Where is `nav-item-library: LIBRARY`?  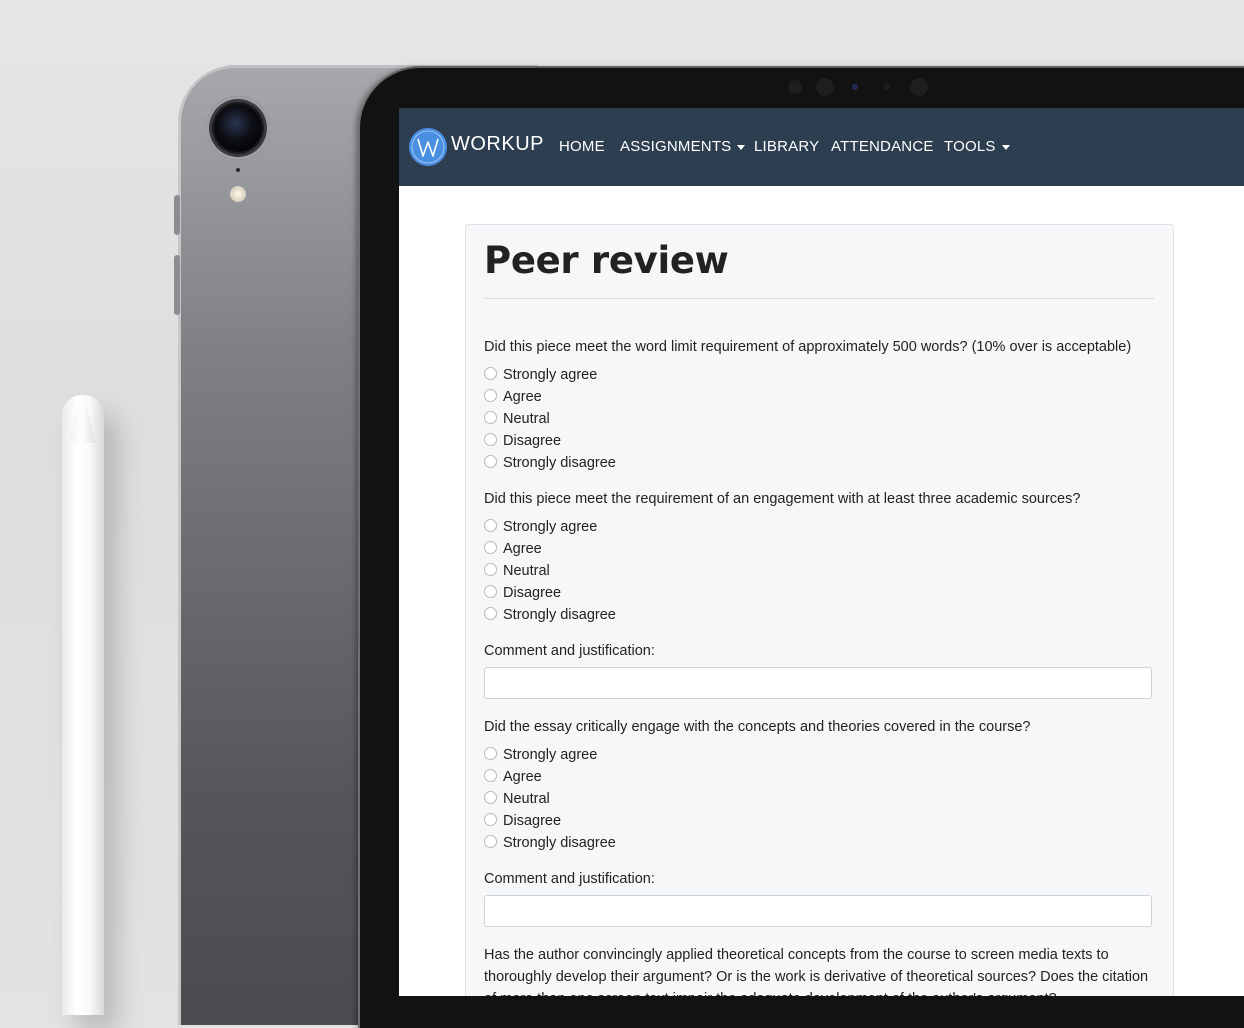
nav-item-library: LIBRARY is located at coordinates (786, 146).